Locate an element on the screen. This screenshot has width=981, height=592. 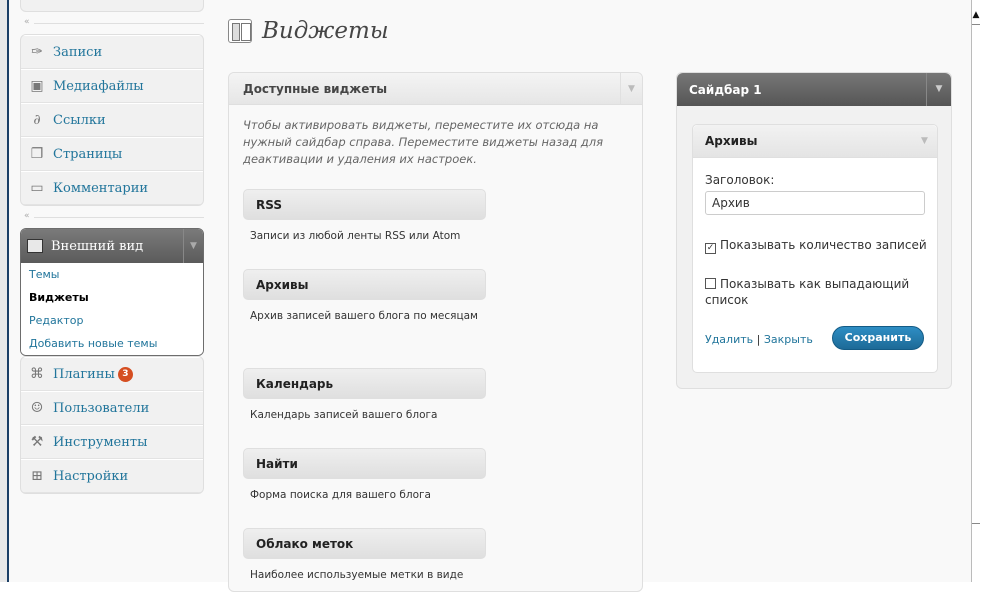
menu-item-label: Ссылки is located at coordinates (79, 120).